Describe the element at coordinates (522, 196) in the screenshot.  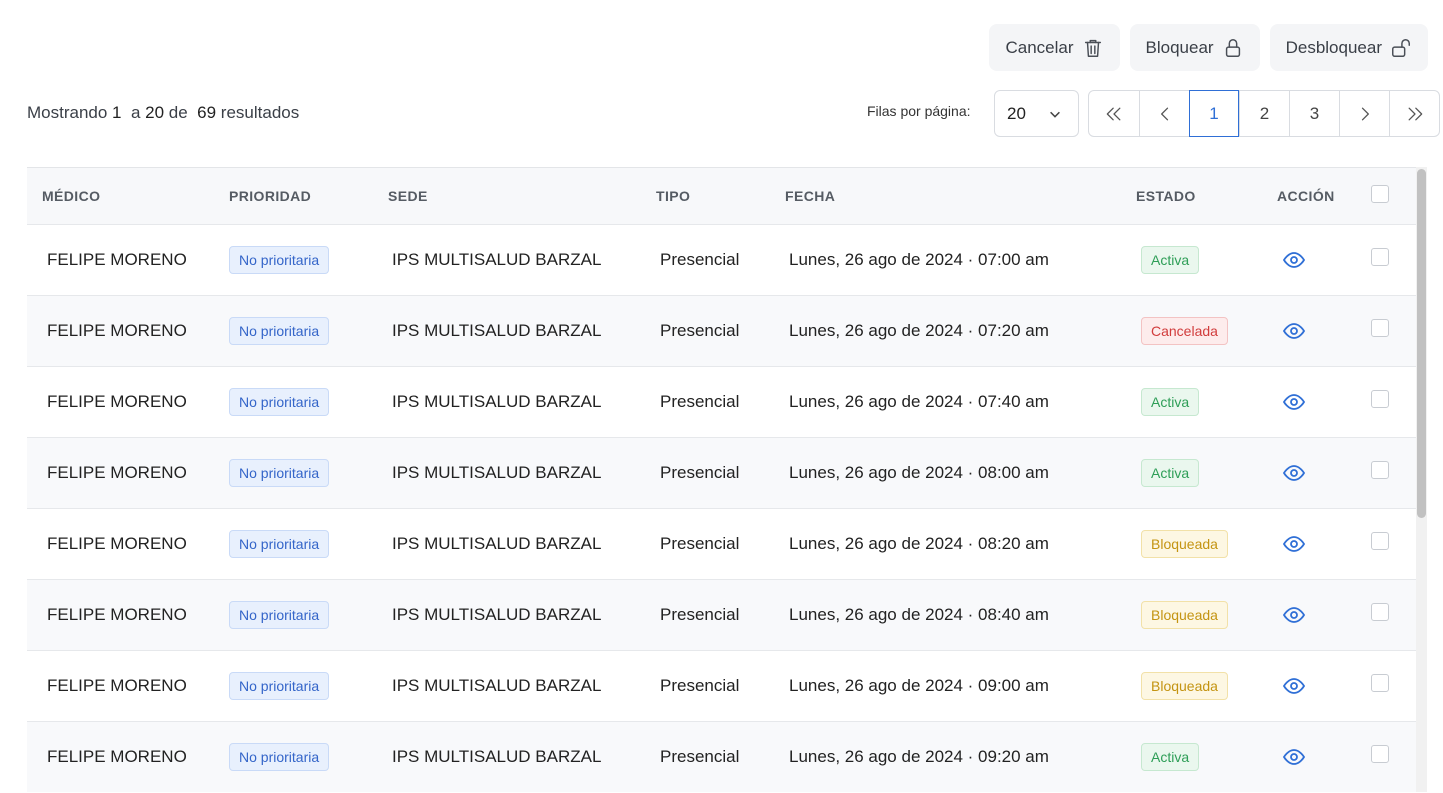
I see `header-sede: SEDE` at that location.